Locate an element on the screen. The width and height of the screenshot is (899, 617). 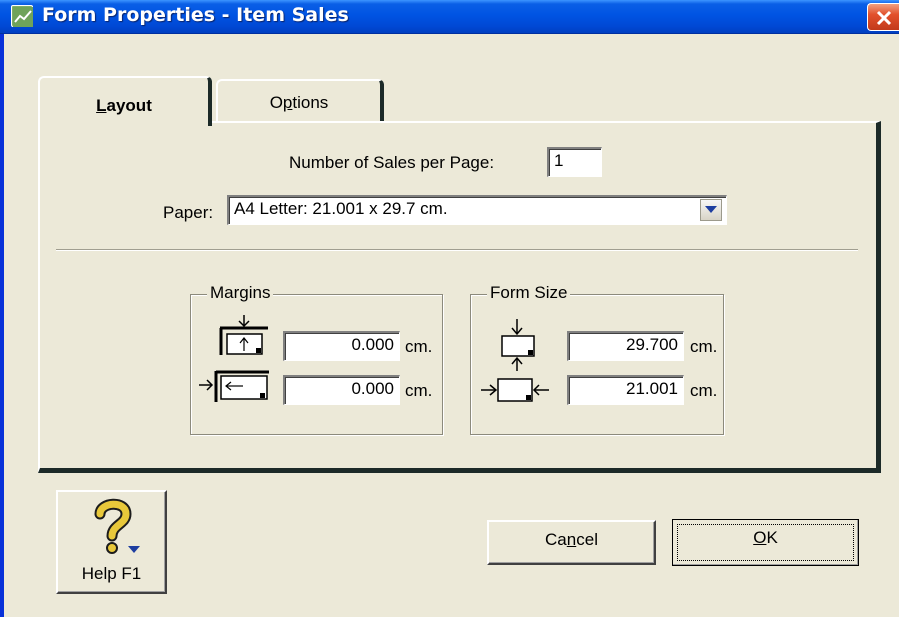
cancel-button: Cancel is located at coordinates (571, 542).